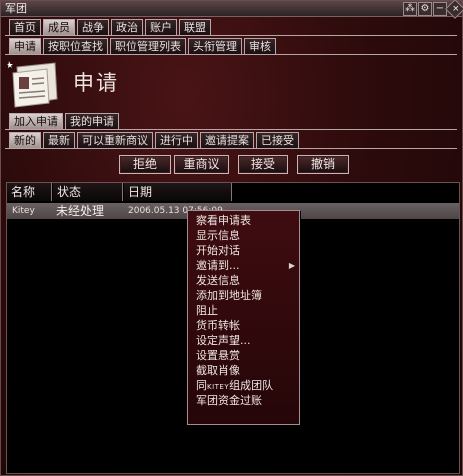 The height and width of the screenshot is (476, 463). Describe the element at coordinates (25, 46) in the screenshot. I see `tab-applications: 申请` at that location.